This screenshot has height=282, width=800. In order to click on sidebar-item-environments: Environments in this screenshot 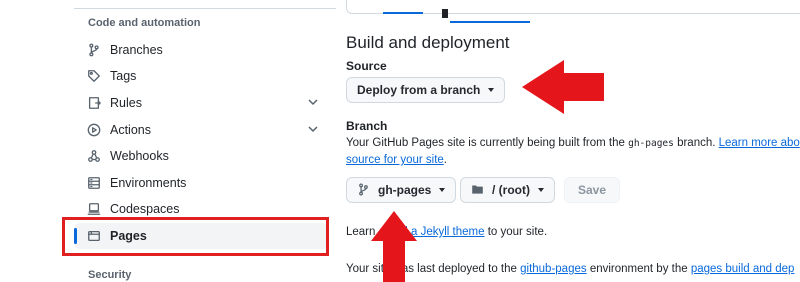, I will do `click(201, 183)`.